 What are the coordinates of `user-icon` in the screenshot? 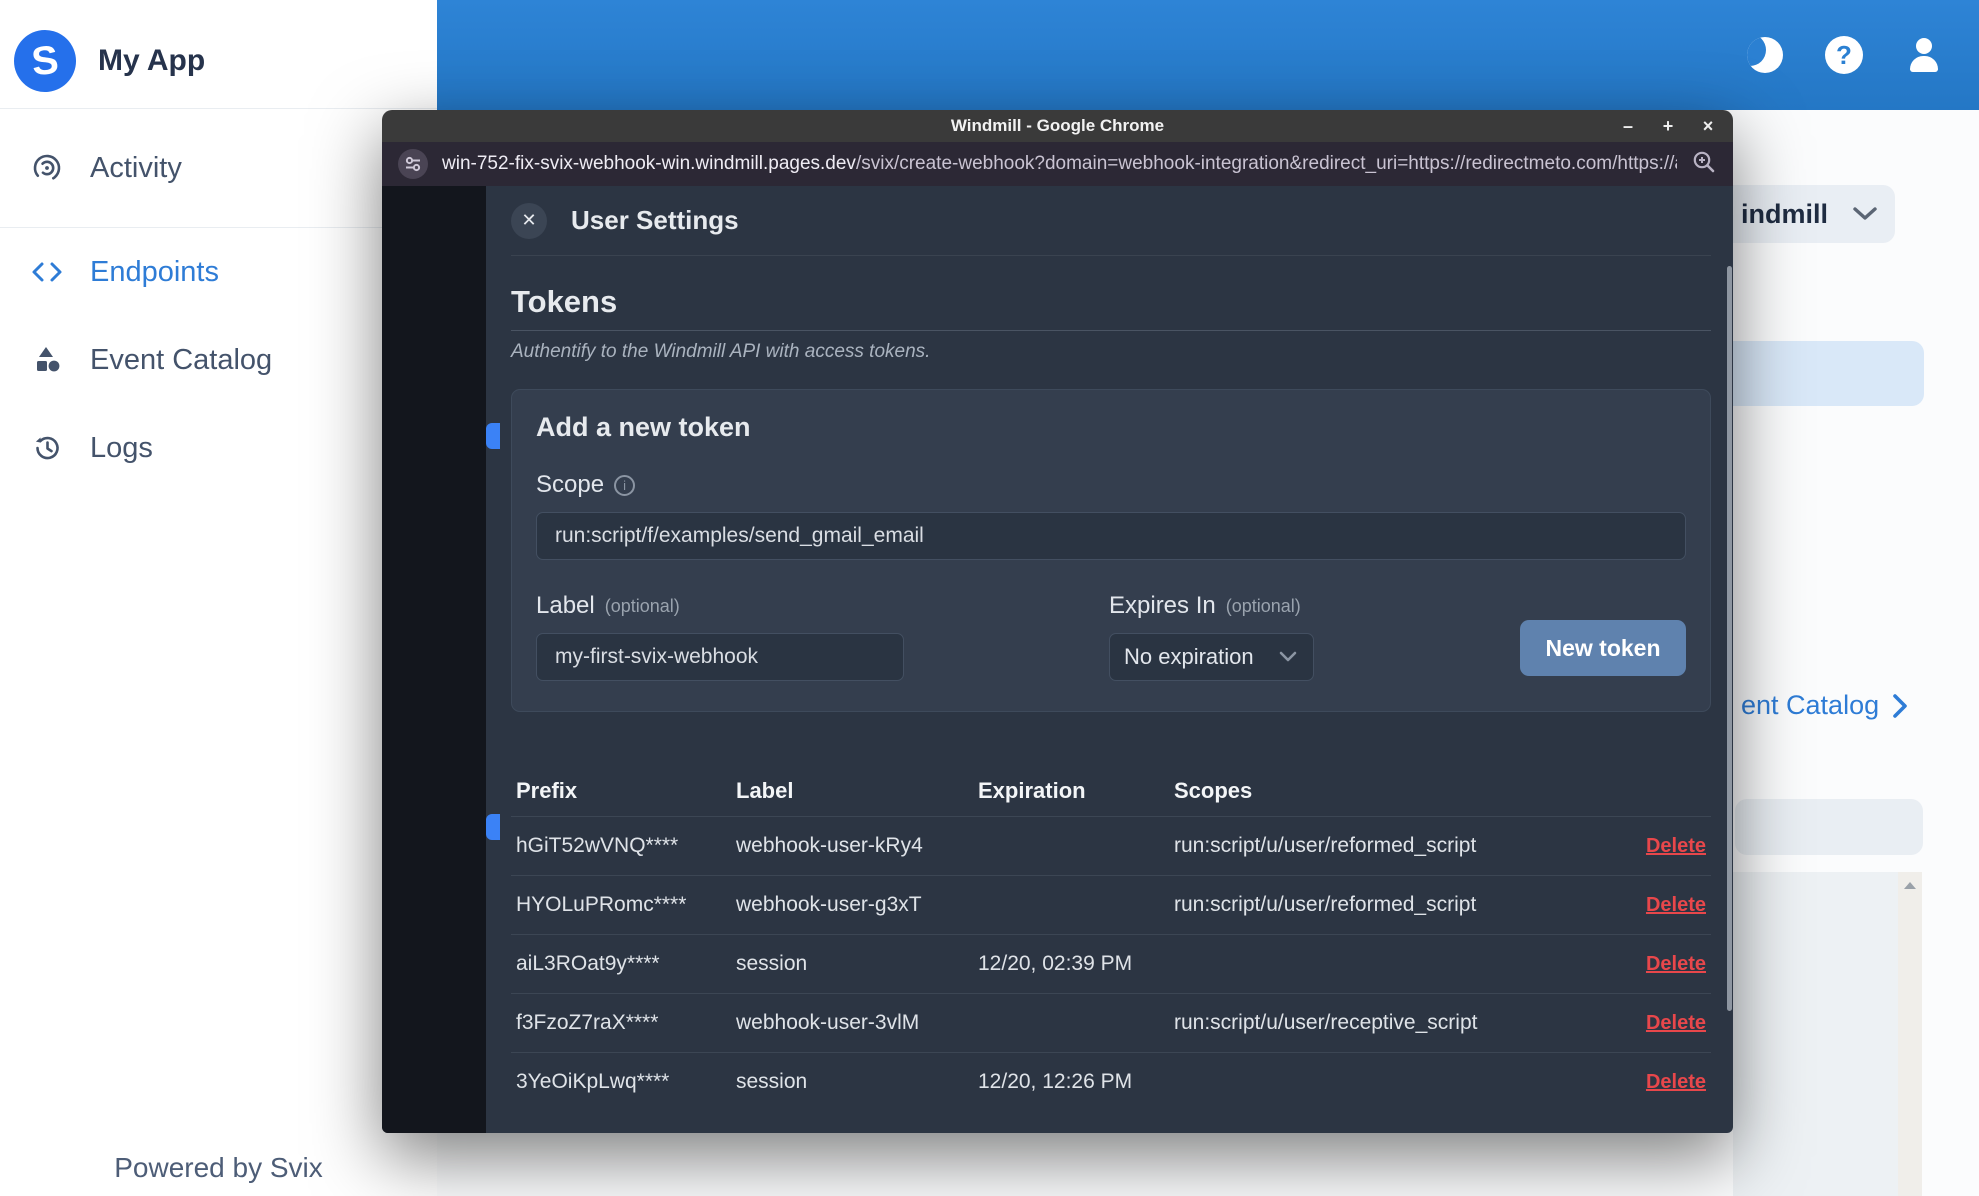 It's located at (1924, 55).